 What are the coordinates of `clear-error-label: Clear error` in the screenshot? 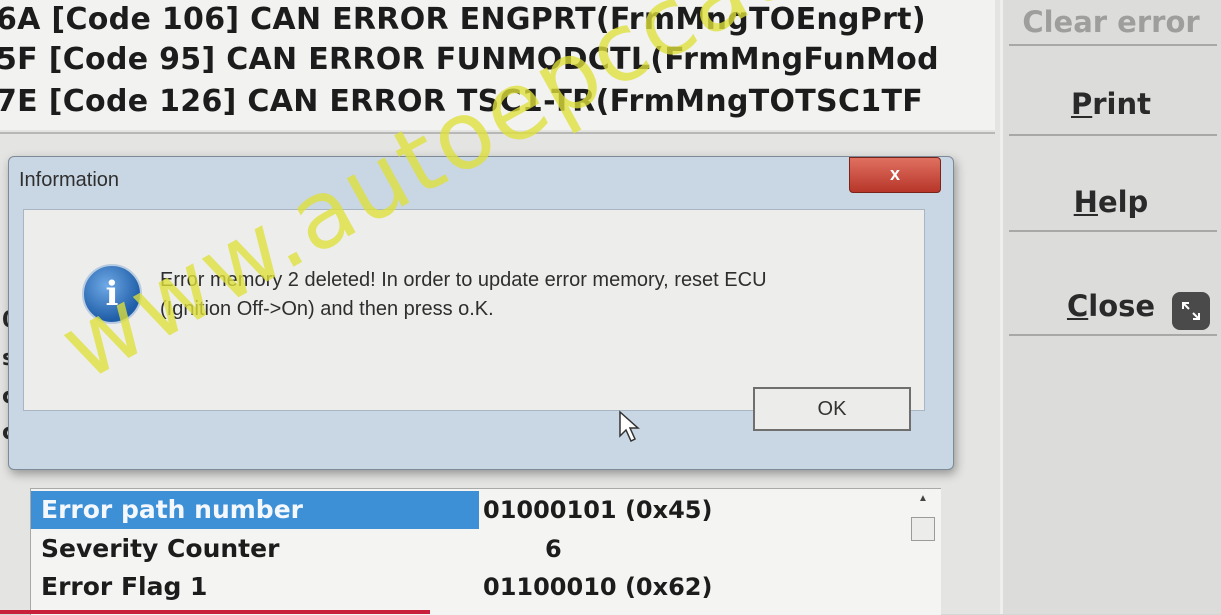 It's located at (1111, 22).